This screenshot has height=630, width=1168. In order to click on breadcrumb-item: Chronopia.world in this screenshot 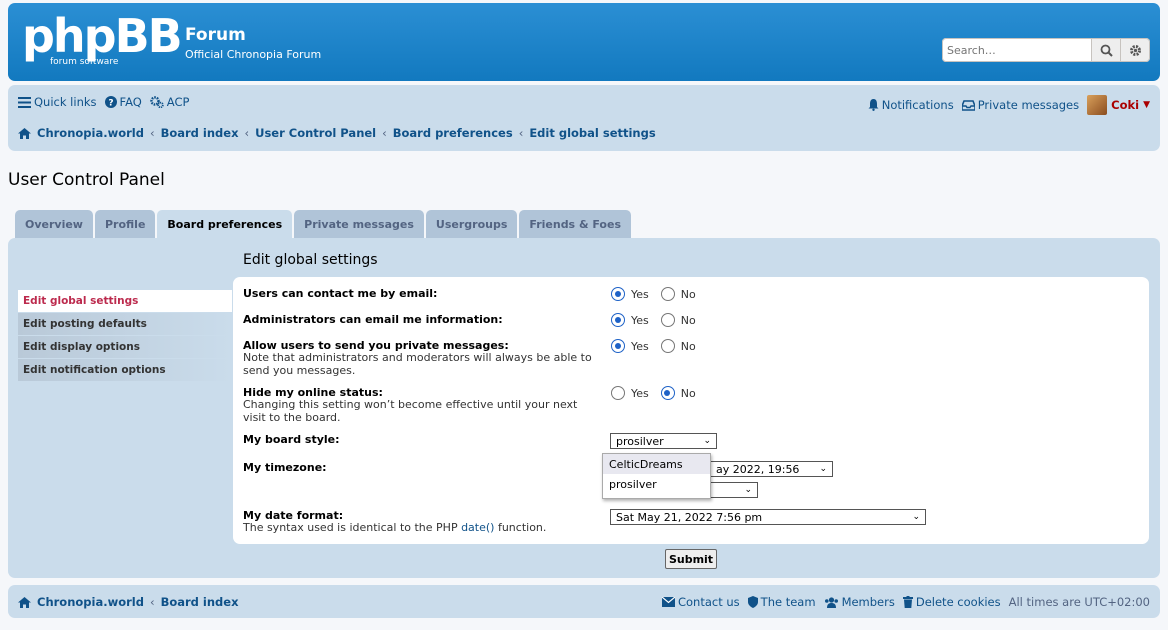, I will do `click(90, 133)`.